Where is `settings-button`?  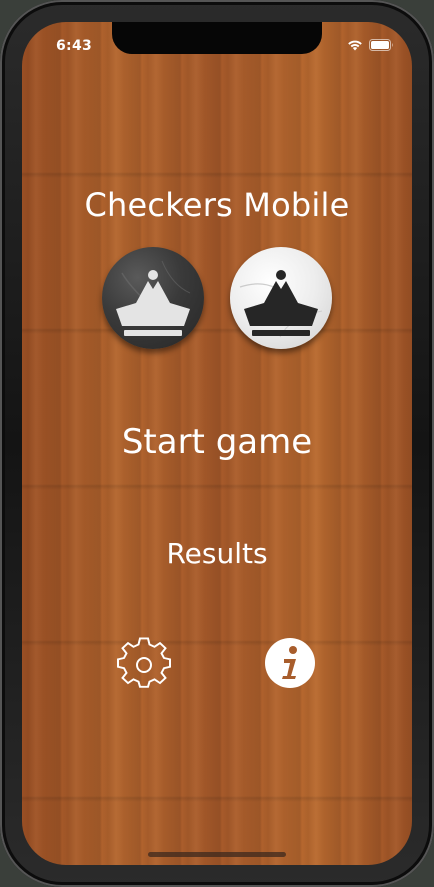 settings-button is located at coordinates (144, 663).